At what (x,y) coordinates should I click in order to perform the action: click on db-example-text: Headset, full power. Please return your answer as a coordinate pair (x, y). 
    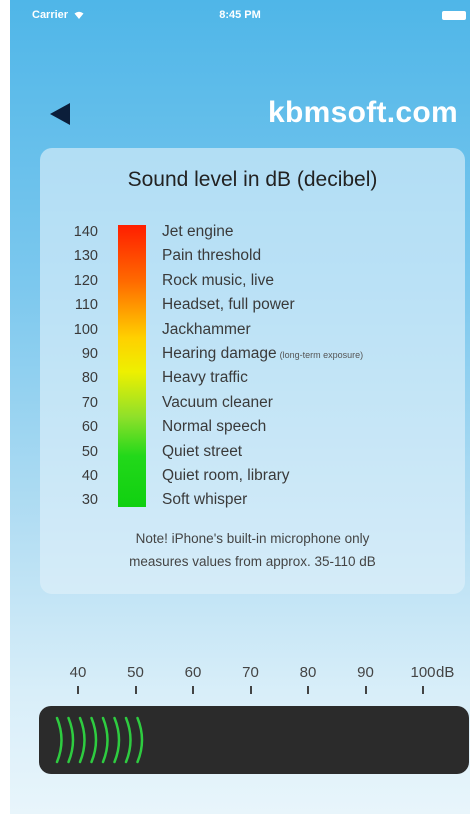
    Looking at the image, I should click on (228, 305).